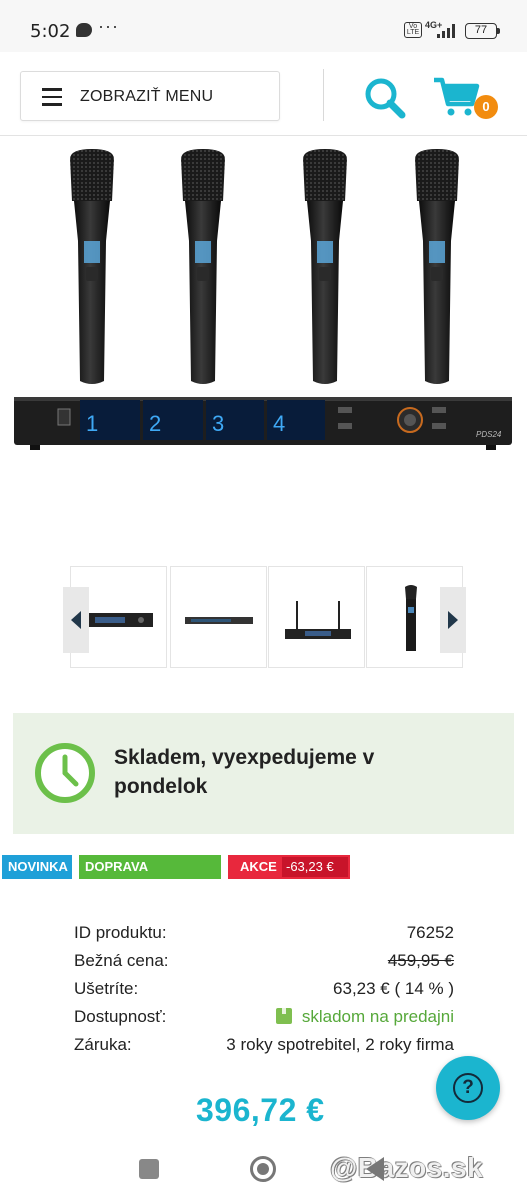 The height and width of the screenshot is (1200, 527). What do you see at coordinates (323, 95) in the screenshot?
I see `header-divider` at bounding box center [323, 95].